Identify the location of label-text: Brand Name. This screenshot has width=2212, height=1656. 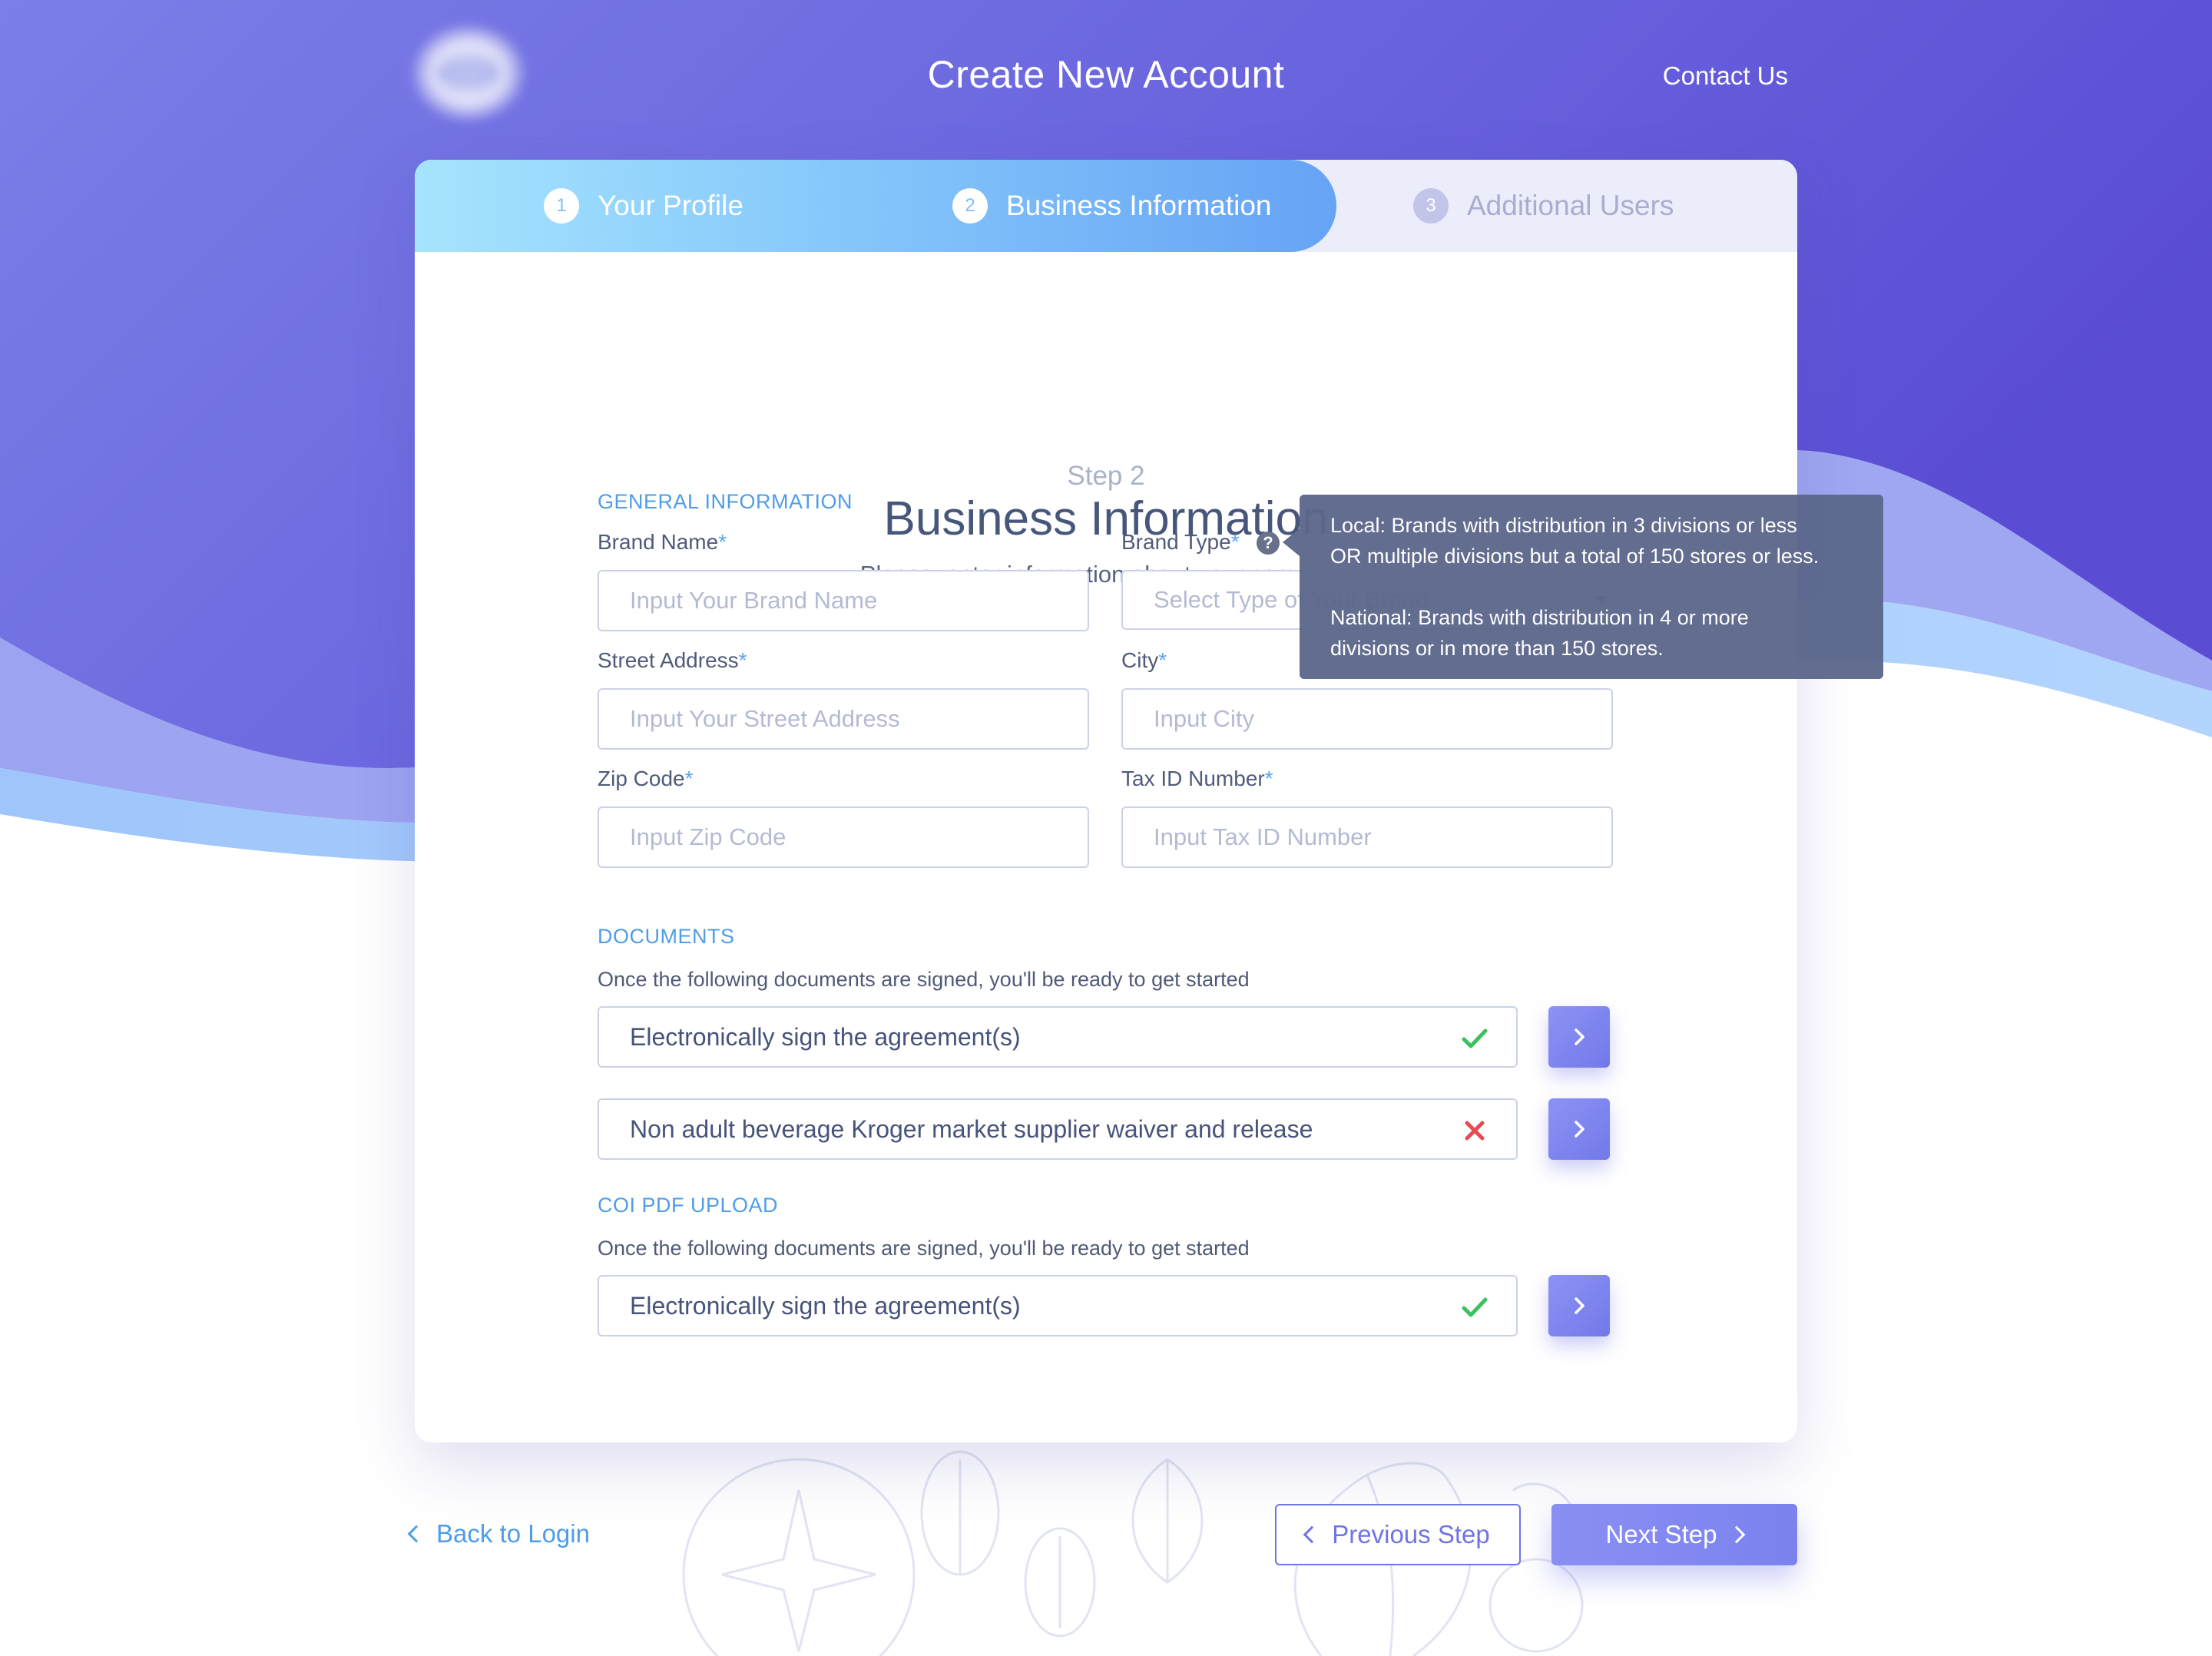
(659, 542).